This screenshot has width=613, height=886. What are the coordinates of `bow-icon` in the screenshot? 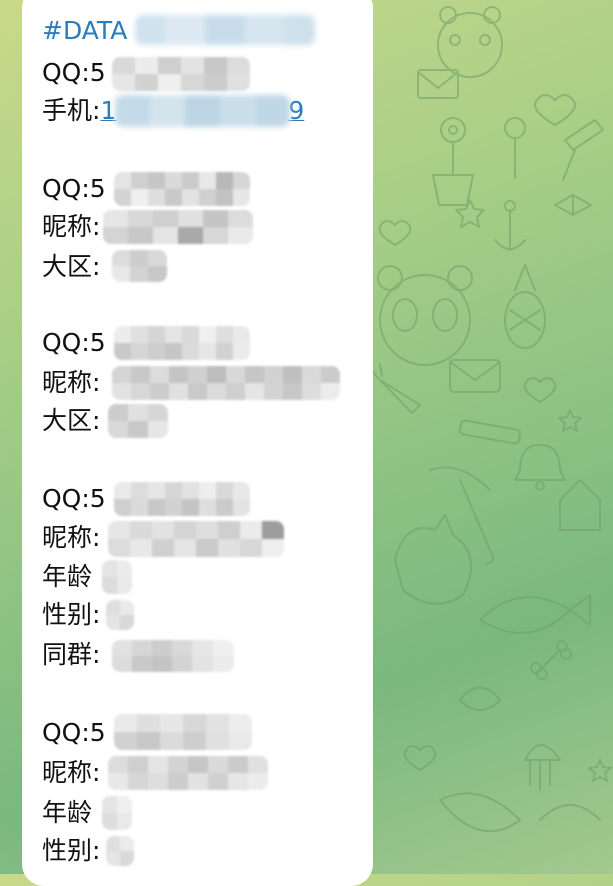 It's located at (573, 205).